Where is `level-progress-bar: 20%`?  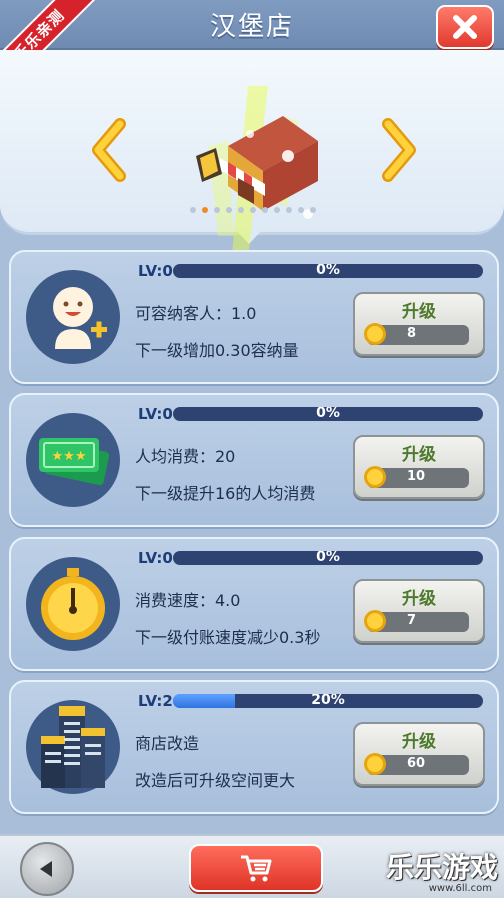 level-progress-bar: 20% is located at coordinates (328, 701).